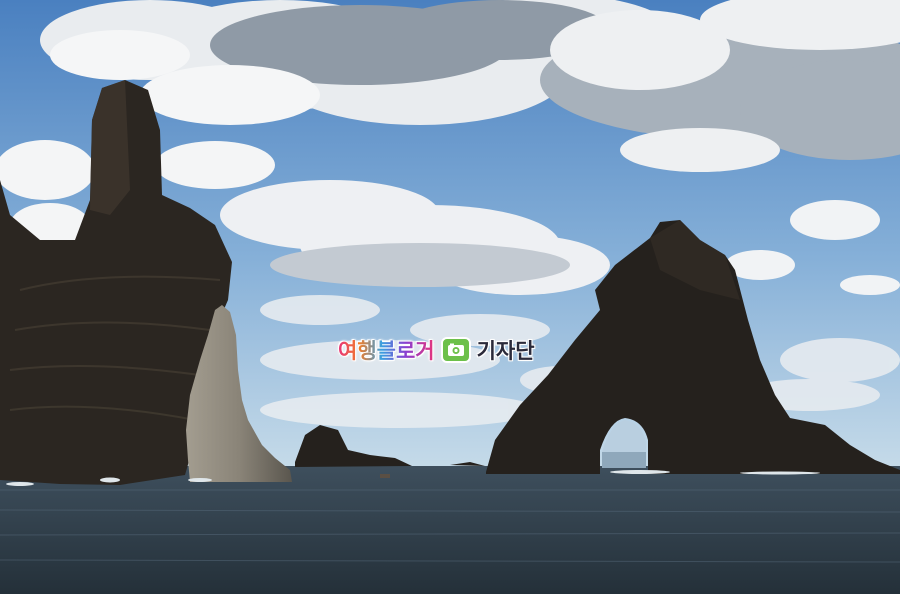 This screenshot has height=594, width=900. Describe the element at coordinates (385, 476) in the screenshot. I see `buoy` at that location.